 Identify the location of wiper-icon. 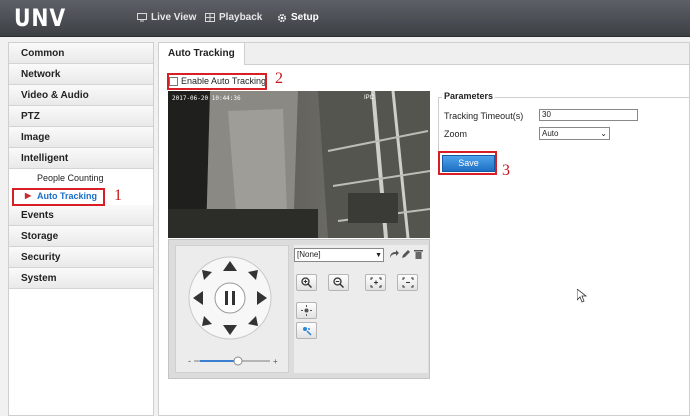
(307, 331).